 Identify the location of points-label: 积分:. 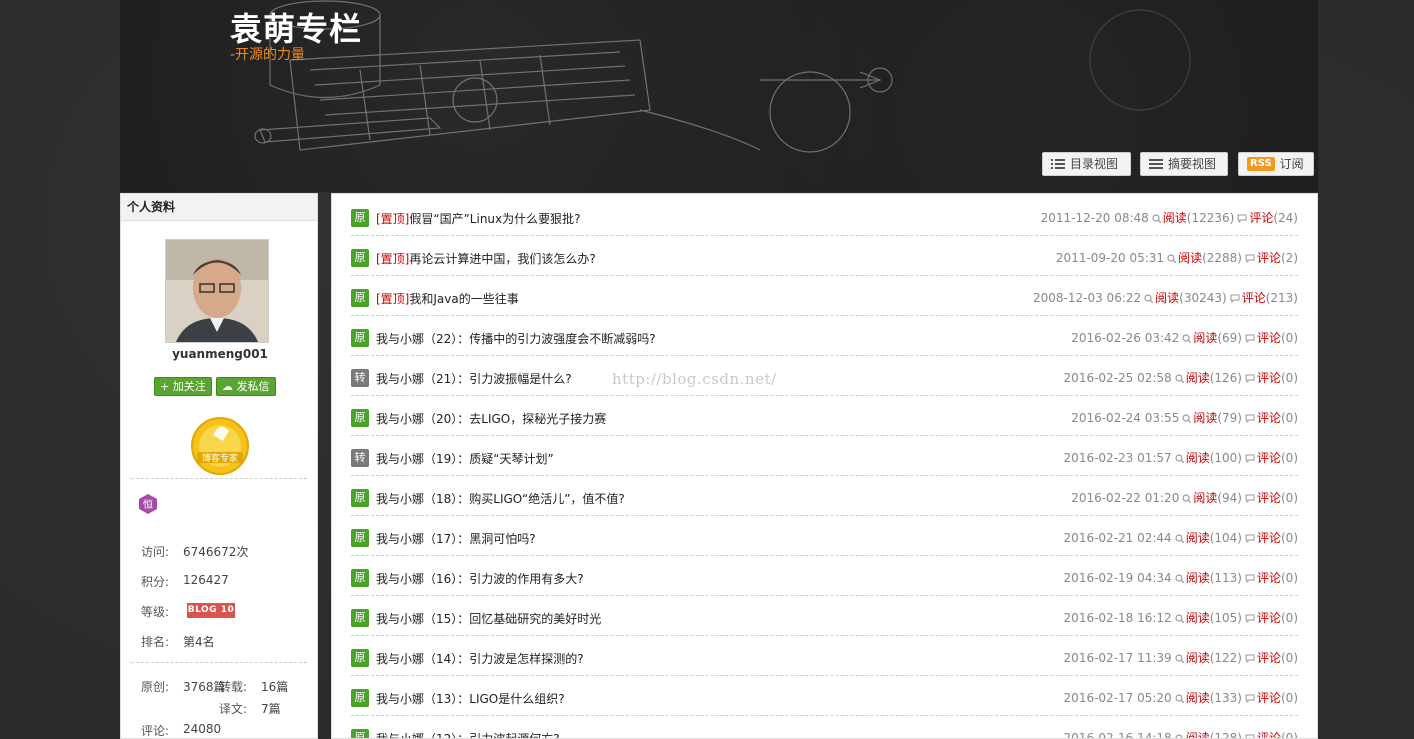
(155, 582).